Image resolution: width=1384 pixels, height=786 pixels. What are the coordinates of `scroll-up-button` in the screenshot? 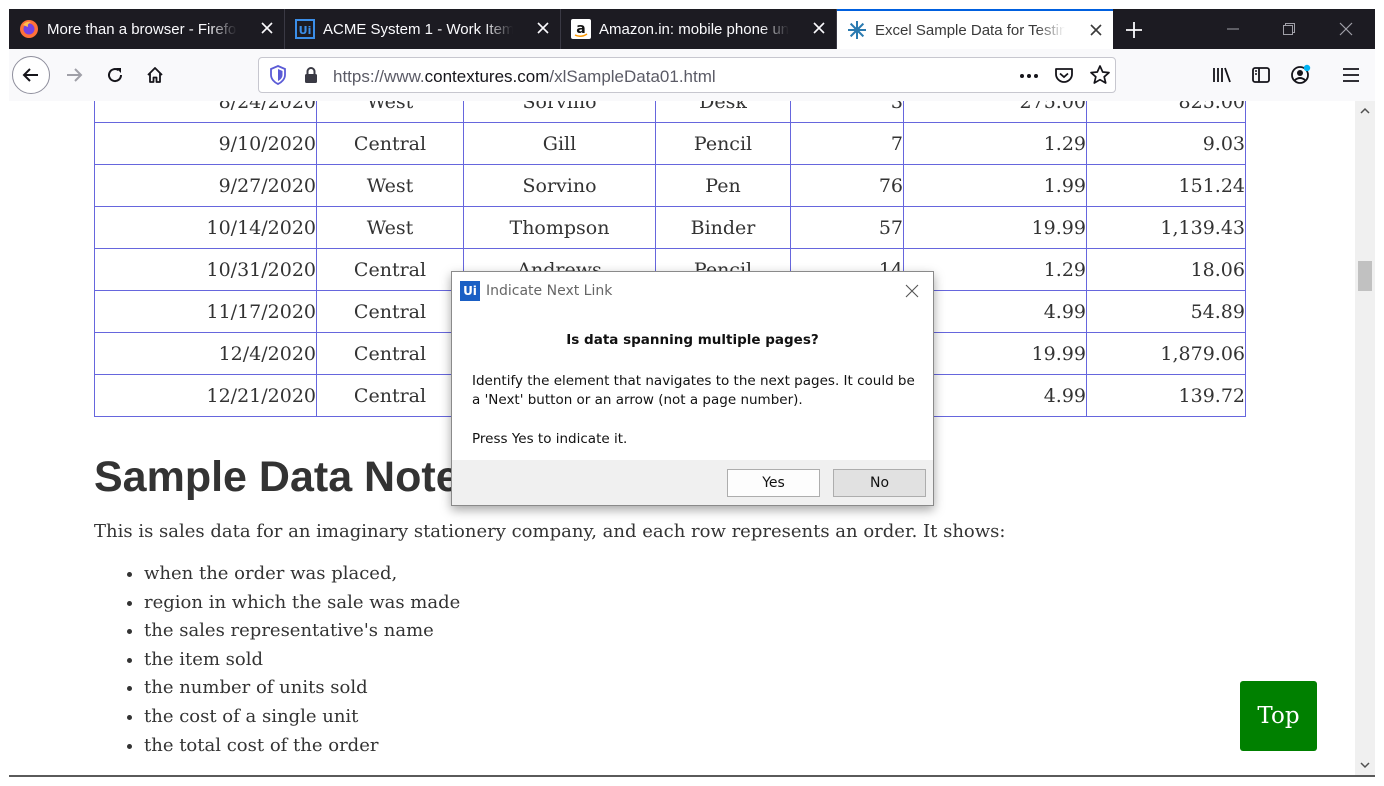 It's located at (1365, 111).